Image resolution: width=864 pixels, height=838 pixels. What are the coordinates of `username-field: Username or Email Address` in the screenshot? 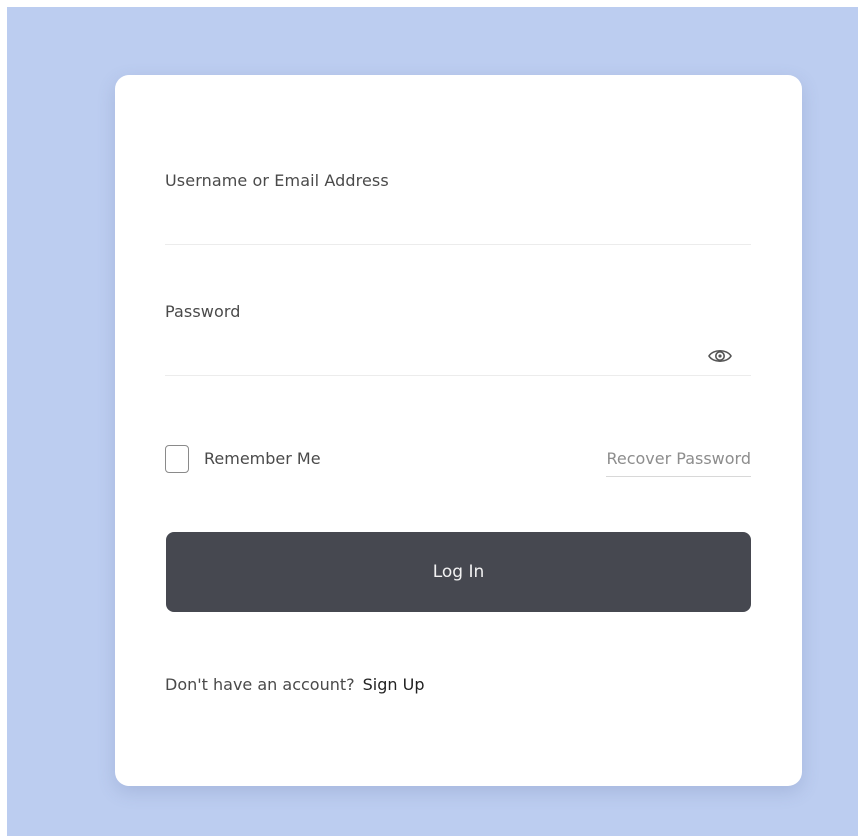 It's located at (458, 216).